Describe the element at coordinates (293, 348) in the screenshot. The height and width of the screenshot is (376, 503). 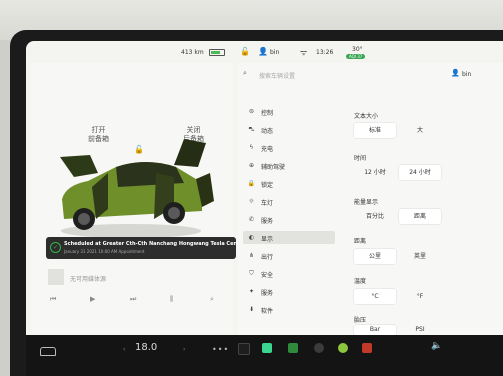
I see `calendar-app-icon` at that location.